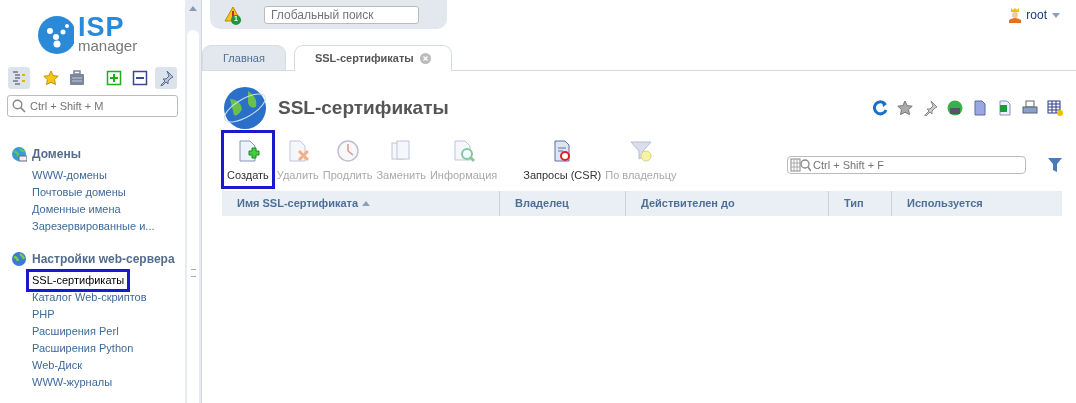 The width and height of the screenshot is (1076, 403). What do you see at coordinates (562, 159) in the screenshot?
I see `toolbar-button: Запросы (CSR)` at bounding box center [562, 159].